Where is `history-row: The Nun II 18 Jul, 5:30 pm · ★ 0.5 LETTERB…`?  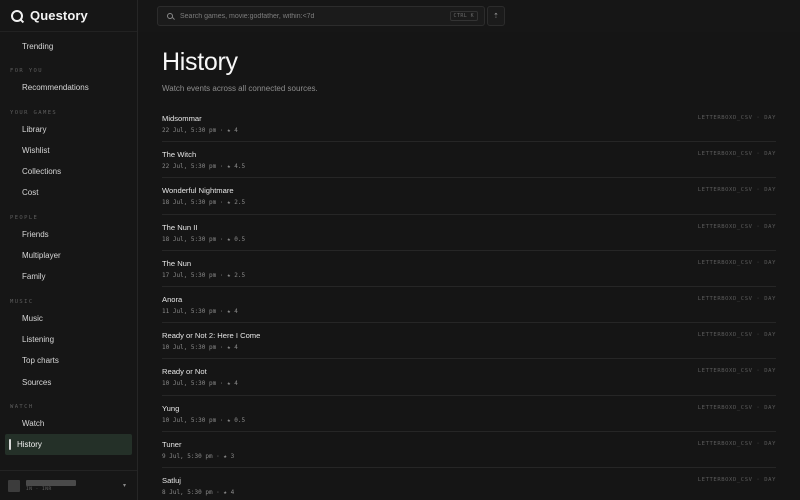
history-row: The Nun II 18 Jul, 5:30 pm · ★ 0.5 LETTERB… is located at coordinates (469, 233).